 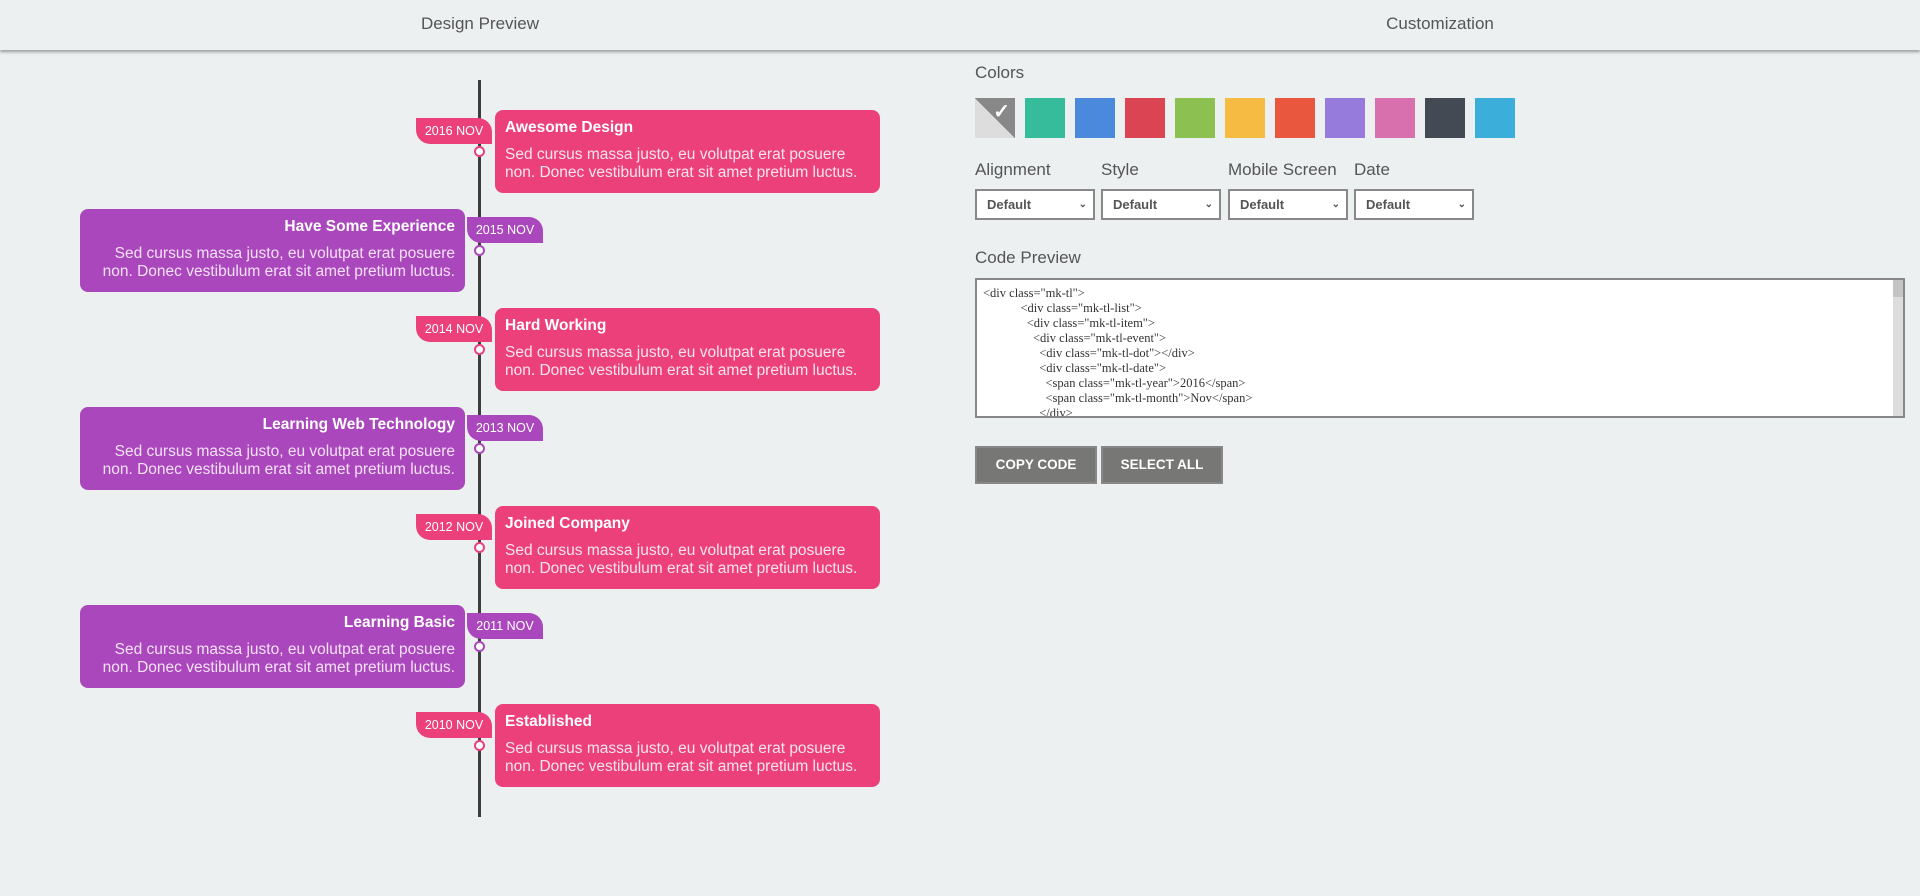 What do you see at coordinates (505, 626) in the screenshot?
I see `timeline-date-badge: 2011 NOV` at bounding box center [505, 626].